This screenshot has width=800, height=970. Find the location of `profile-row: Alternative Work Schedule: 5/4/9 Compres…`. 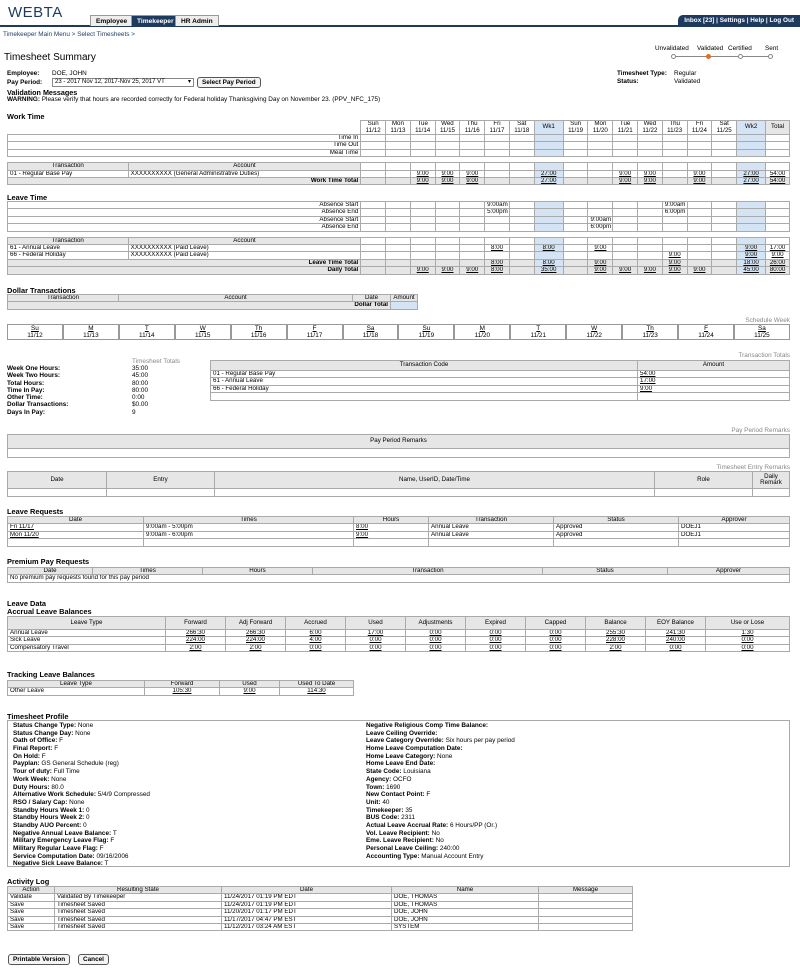

profile-row: Alternative Work Schedule: 5/4/9 Compres… is located at coordinates (81, 795).